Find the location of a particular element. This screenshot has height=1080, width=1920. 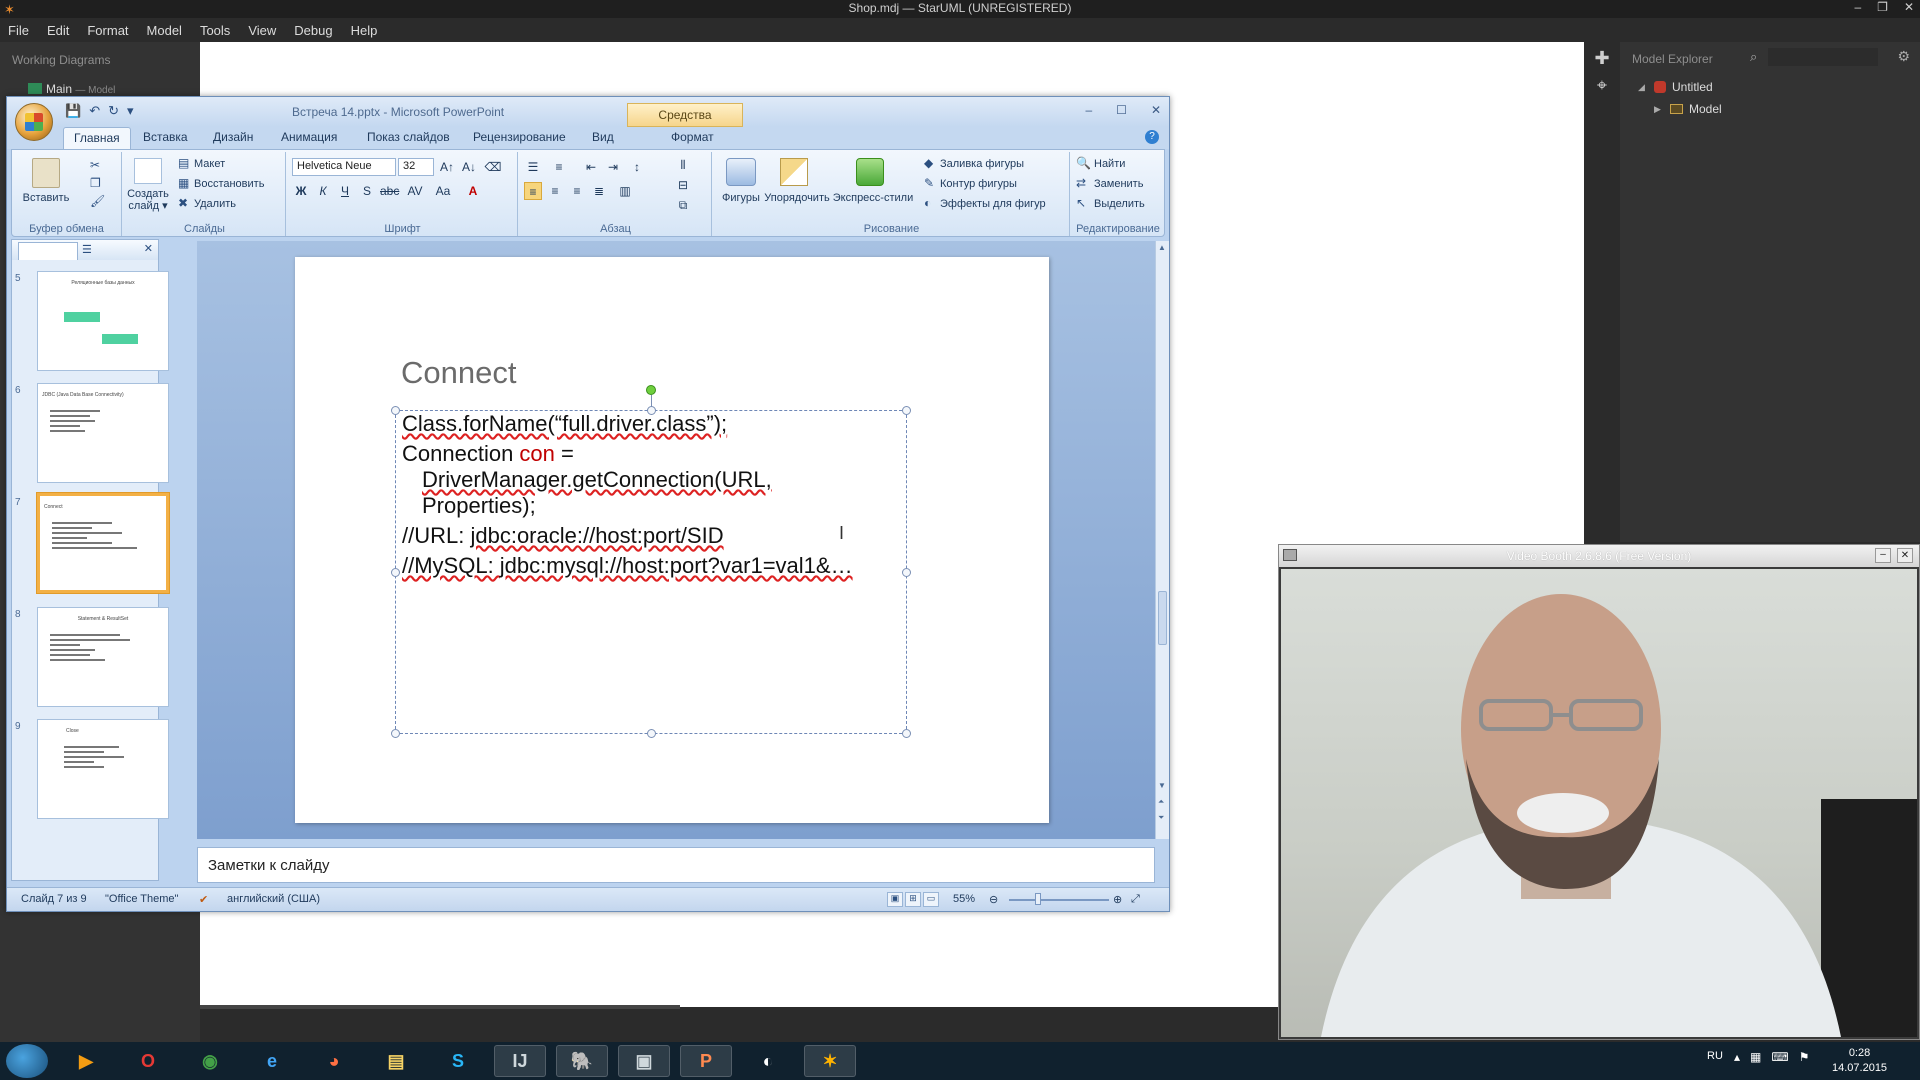

shape-fill-button: Заливка фигуры is located at coordinates (982, 164).